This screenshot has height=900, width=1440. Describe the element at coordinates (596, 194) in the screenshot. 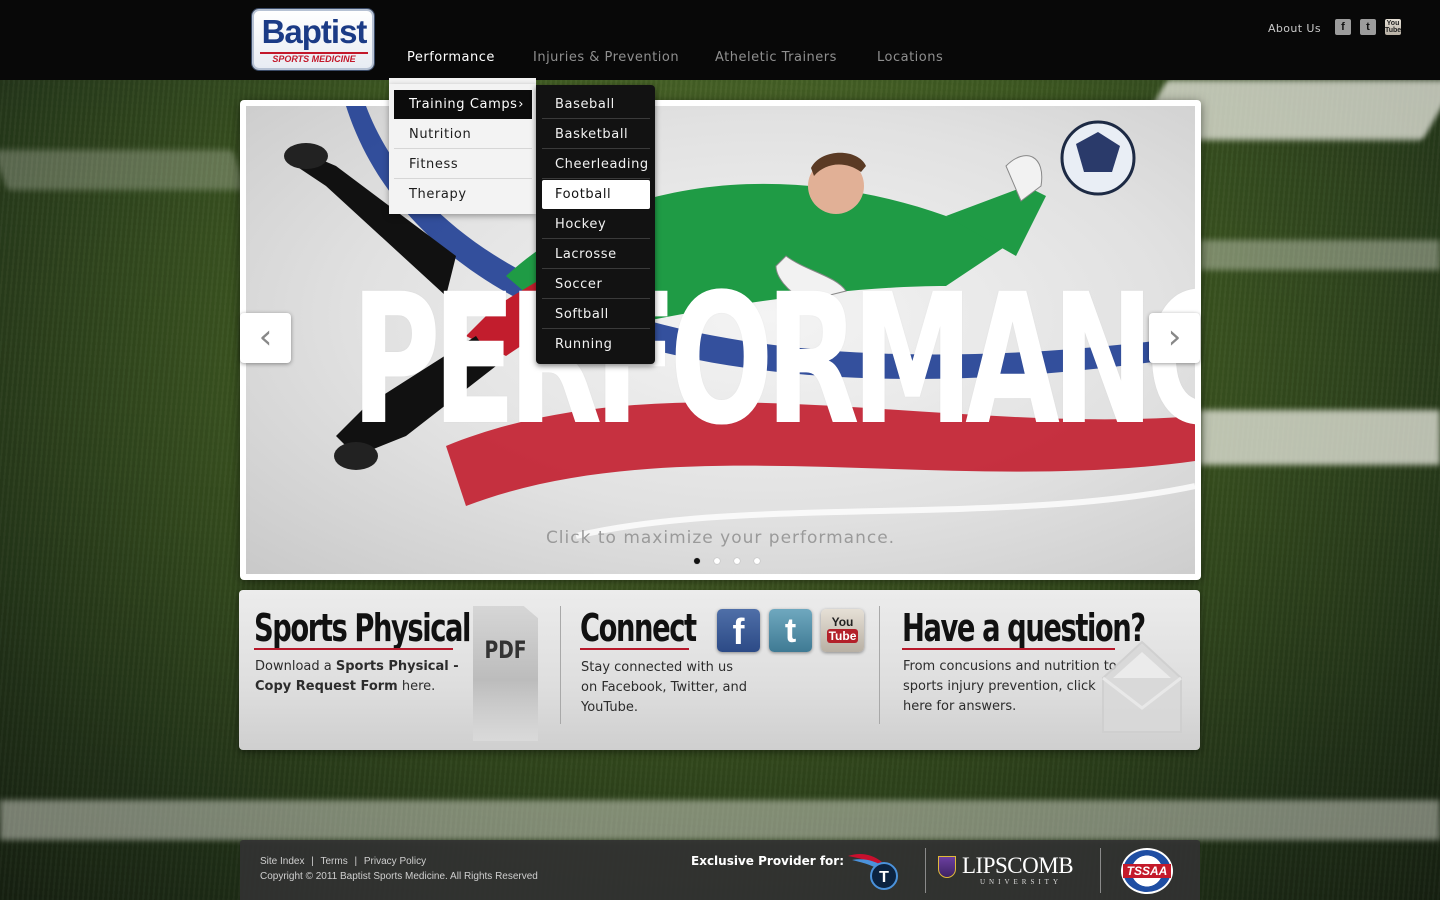

I see `submenu-item-football: Football` at that location.